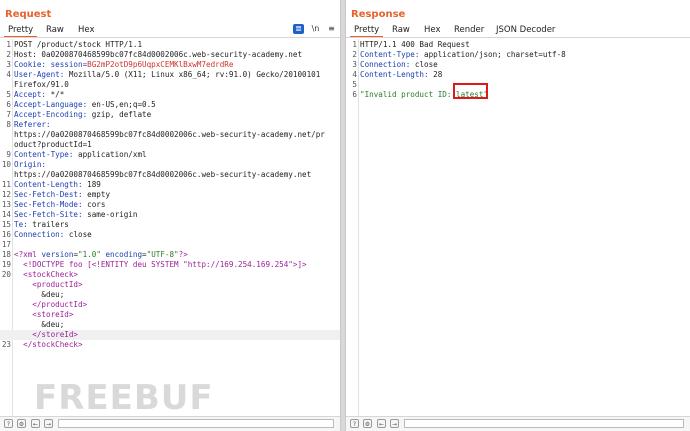 This screenshot has width=690, height=431. I want to click on code-token: en-US,en;q=0.5, so click(123, 104).